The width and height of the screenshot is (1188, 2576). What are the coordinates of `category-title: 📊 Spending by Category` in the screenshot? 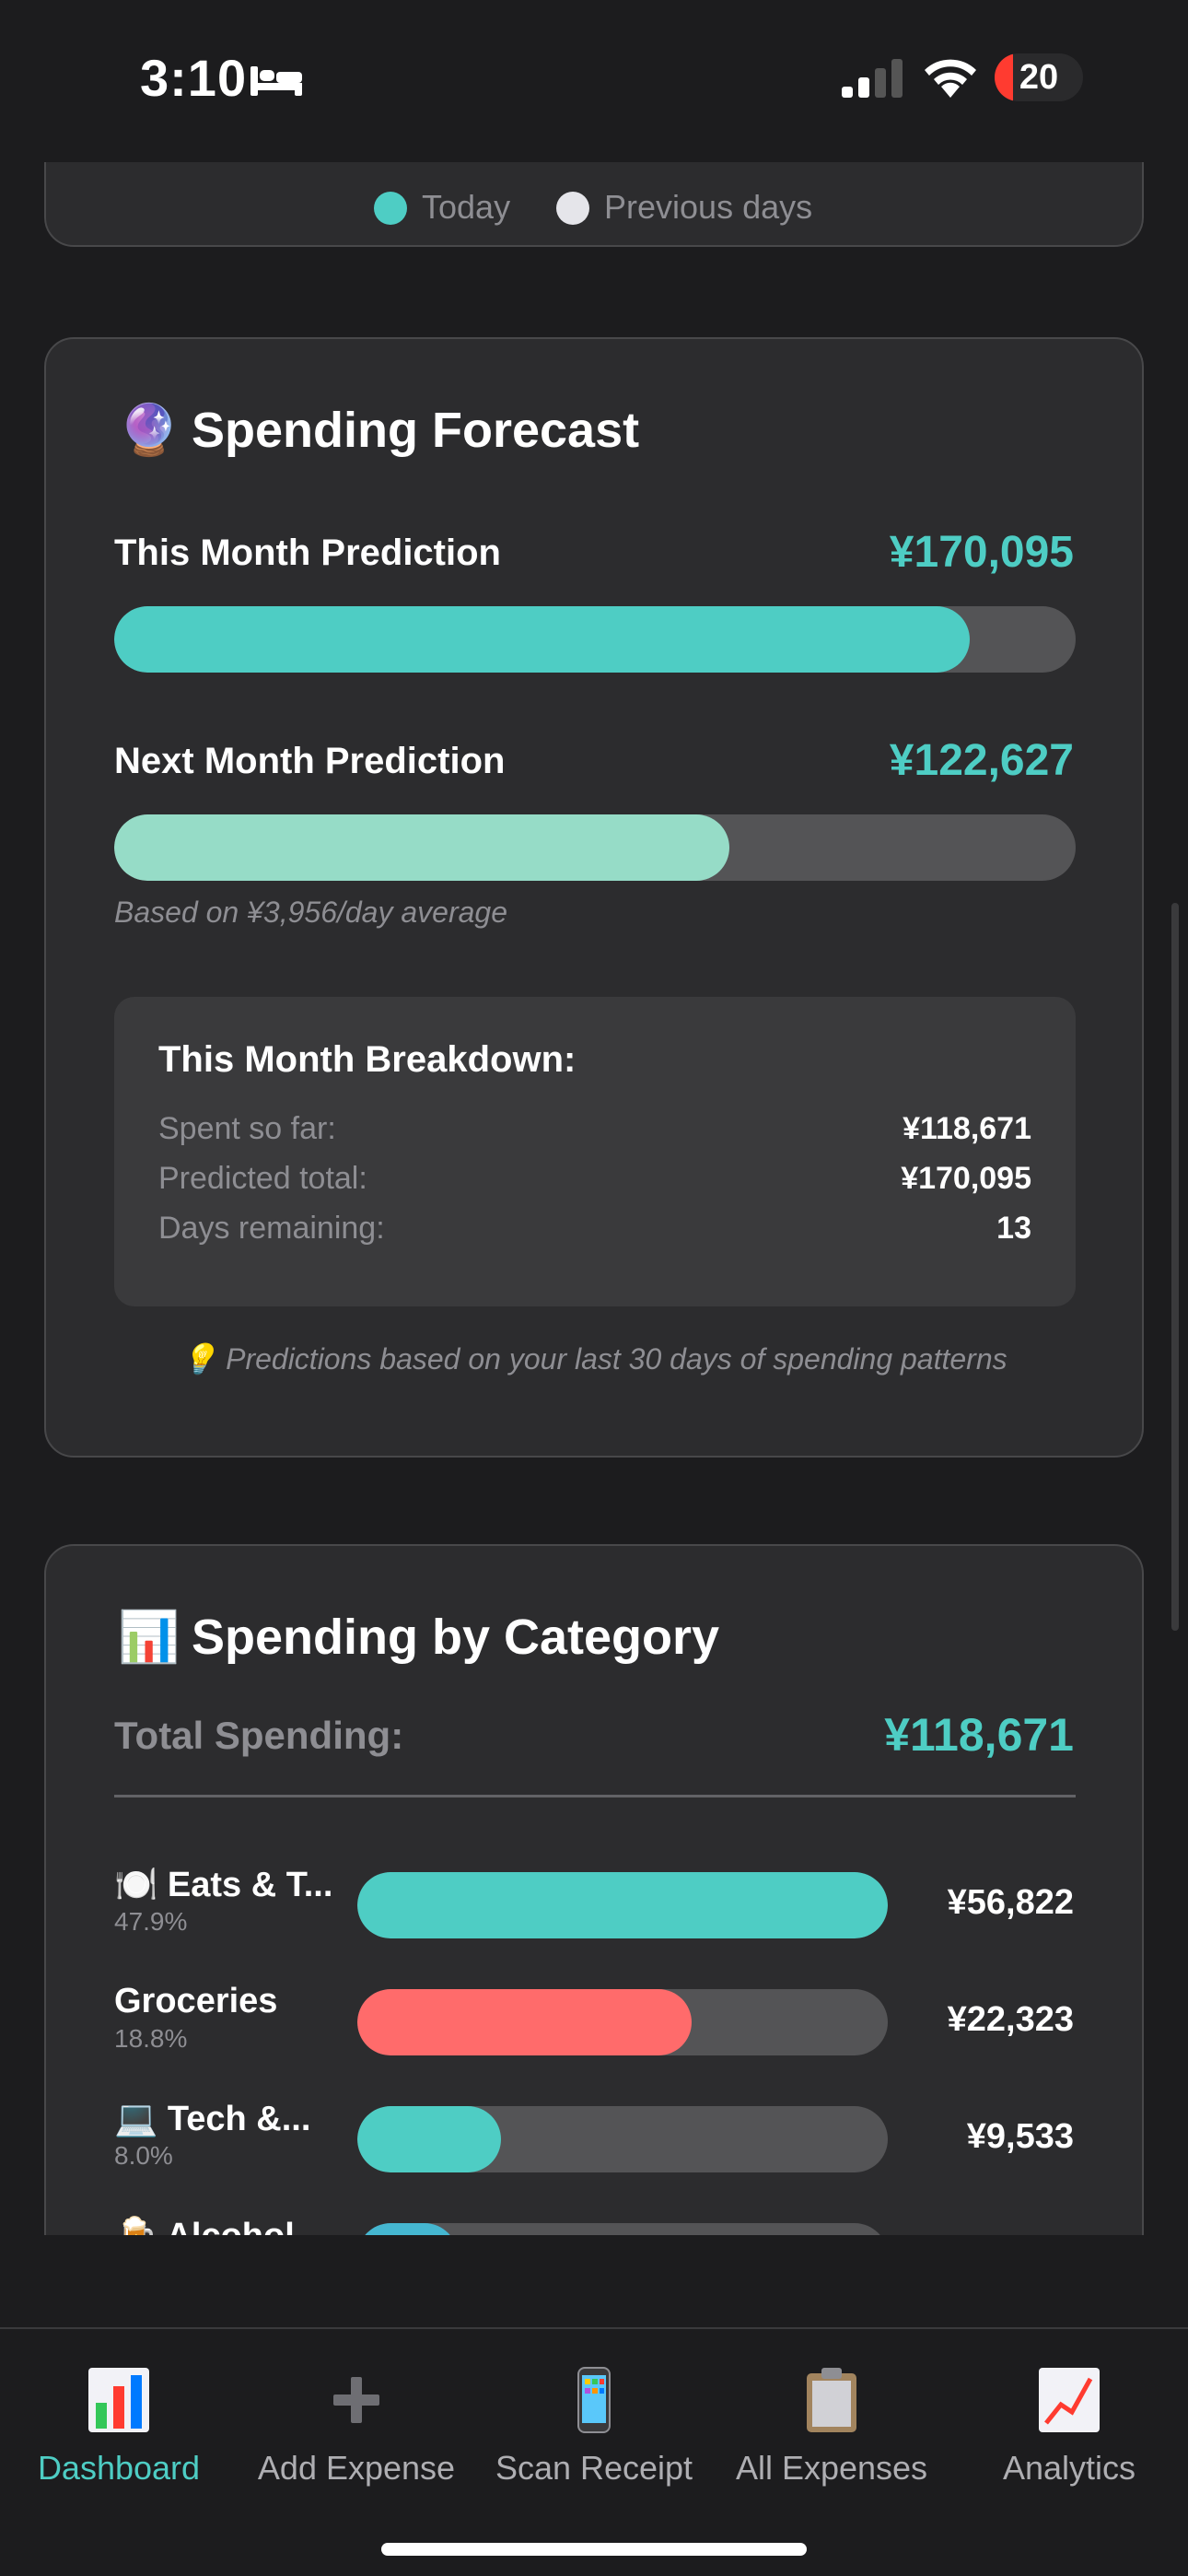 It's located at (418, 1638).